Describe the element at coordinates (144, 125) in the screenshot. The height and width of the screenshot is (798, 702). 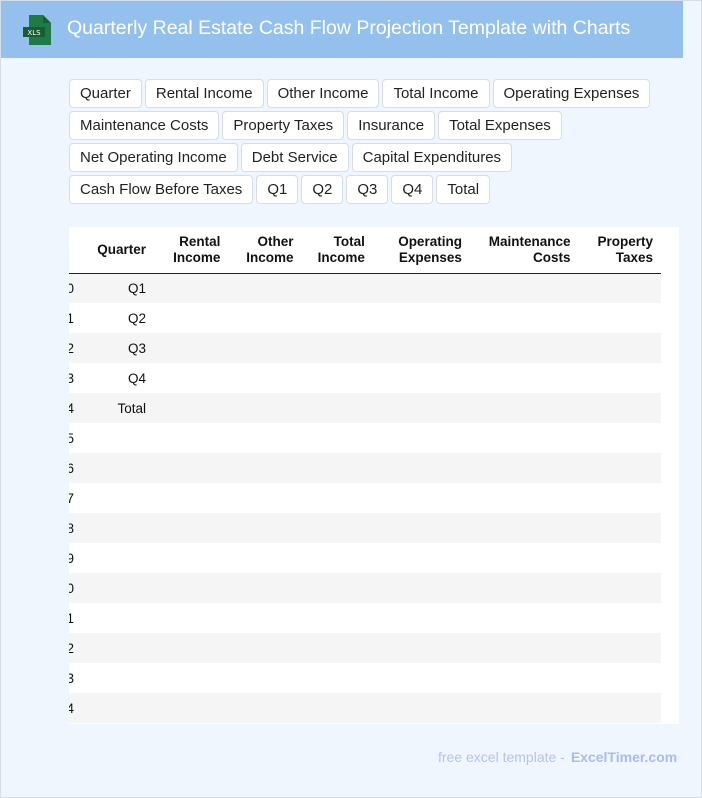
I see `tag-button: Maintenance Costs` at that location.